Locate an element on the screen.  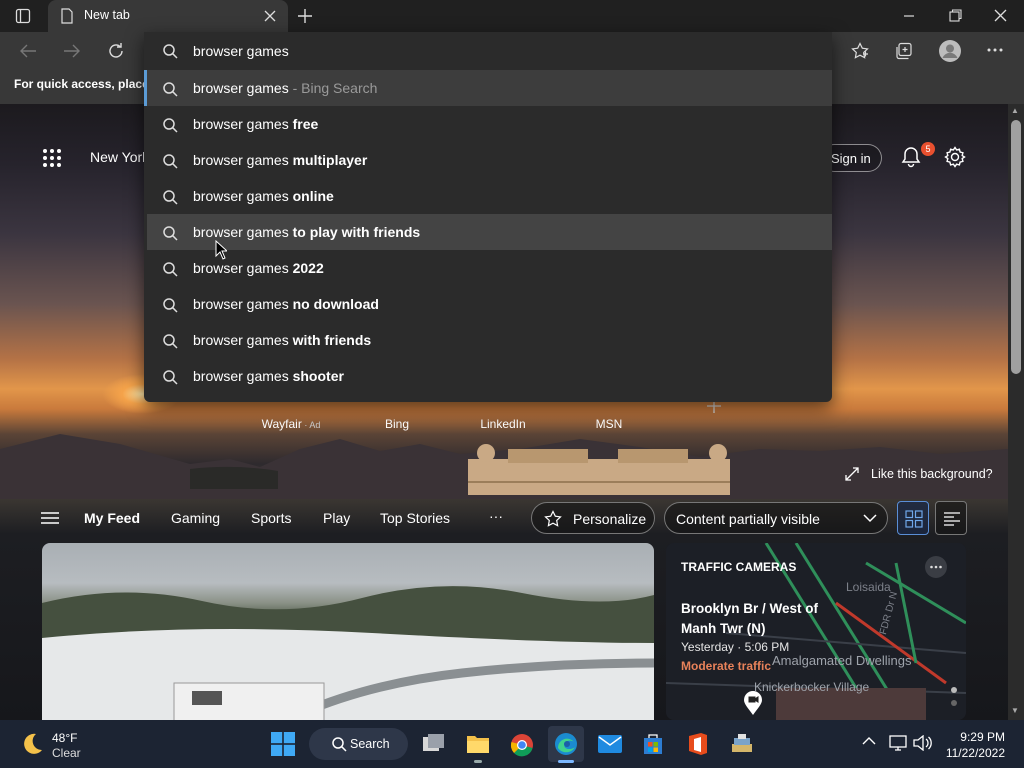
search-suggestion: browser games shooter is located at coordinates (488, 376).